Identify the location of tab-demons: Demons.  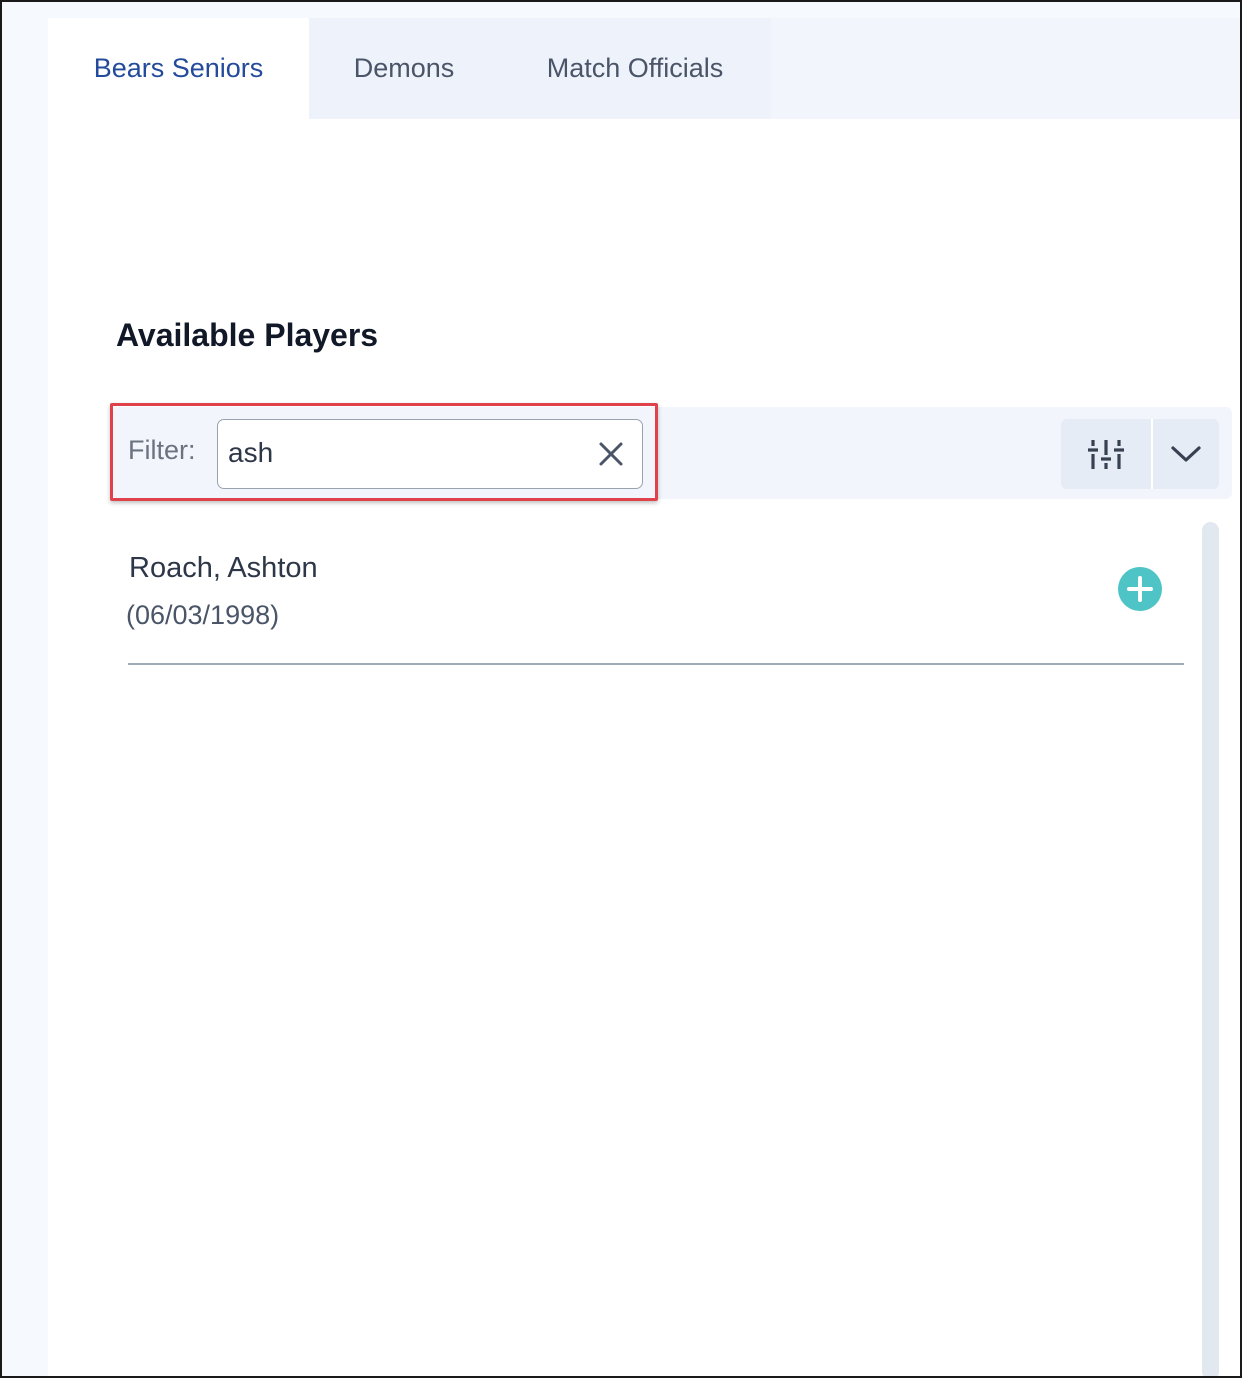
(404, 68).